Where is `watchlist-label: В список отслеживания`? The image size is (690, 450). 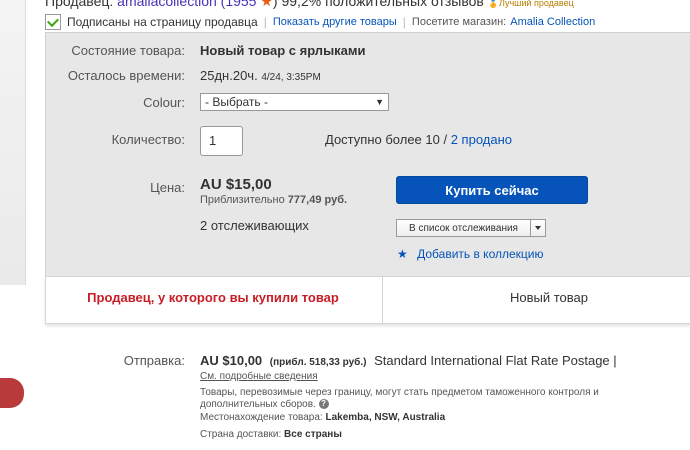 watchlist-label: В список отслеживания is located at coordinates (464, 228).